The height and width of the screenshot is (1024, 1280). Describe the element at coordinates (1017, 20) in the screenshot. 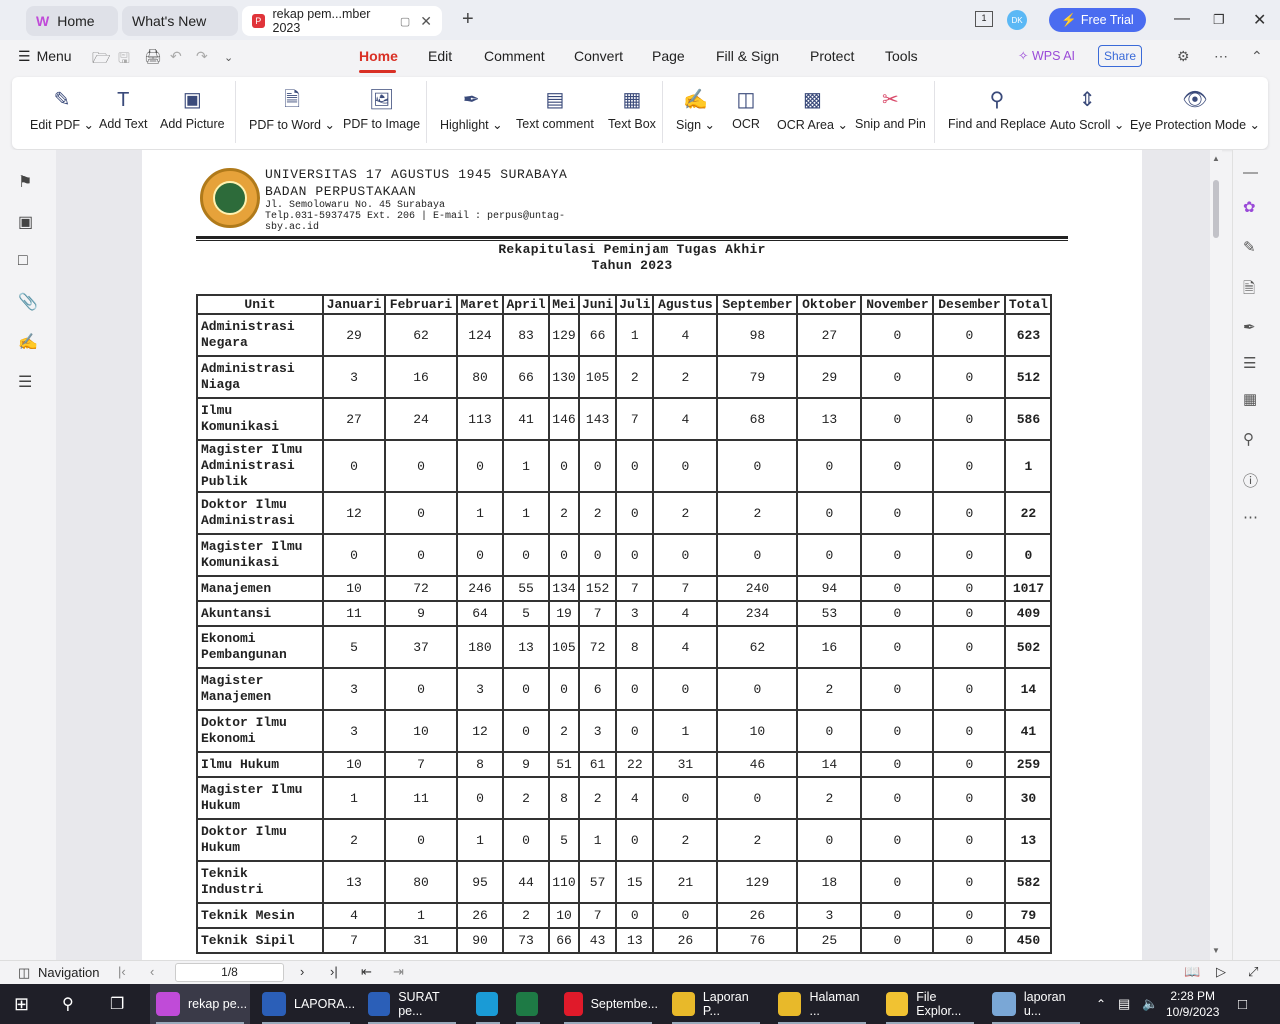

I see `avatar: DK` at that location.